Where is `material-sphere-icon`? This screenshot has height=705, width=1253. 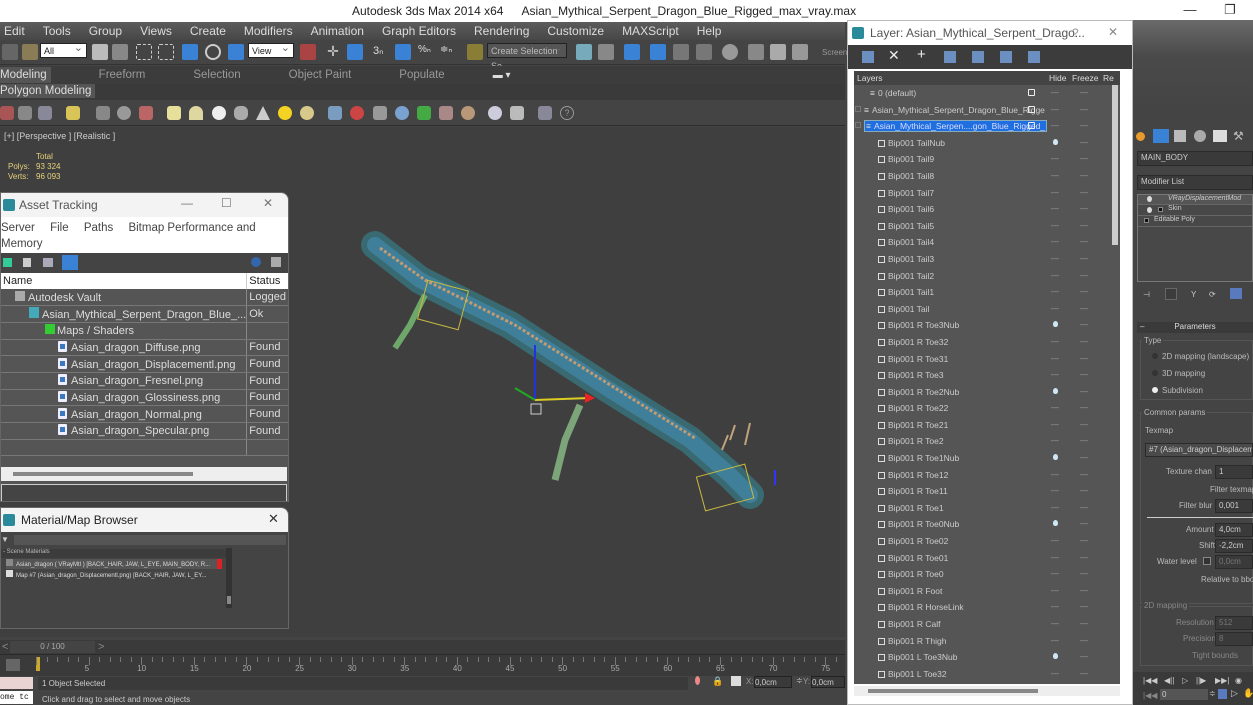
material-sphere-icon is located at coordinates (495, 113).